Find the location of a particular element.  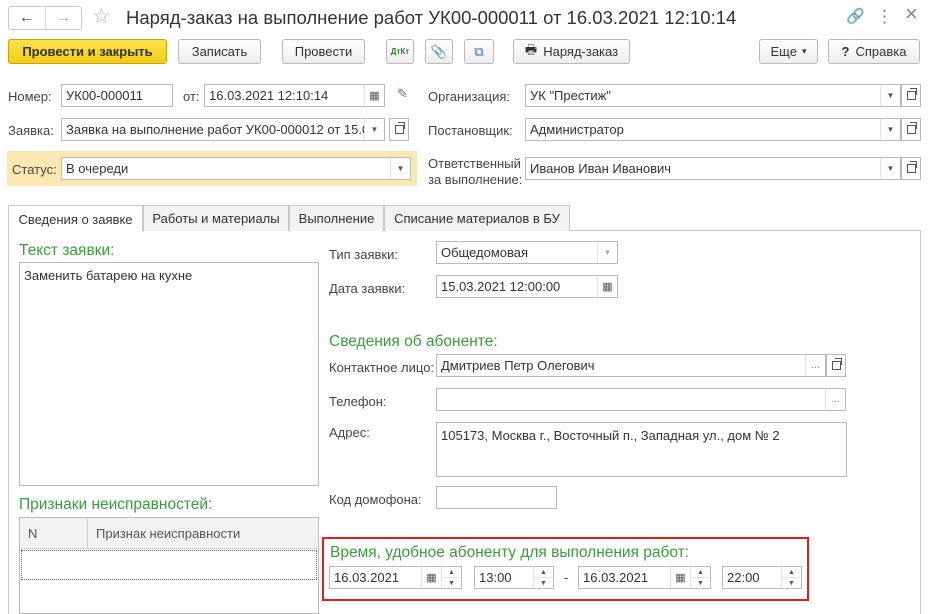

contact-label: Контактное лицо: is located at coordinates (382, 367).